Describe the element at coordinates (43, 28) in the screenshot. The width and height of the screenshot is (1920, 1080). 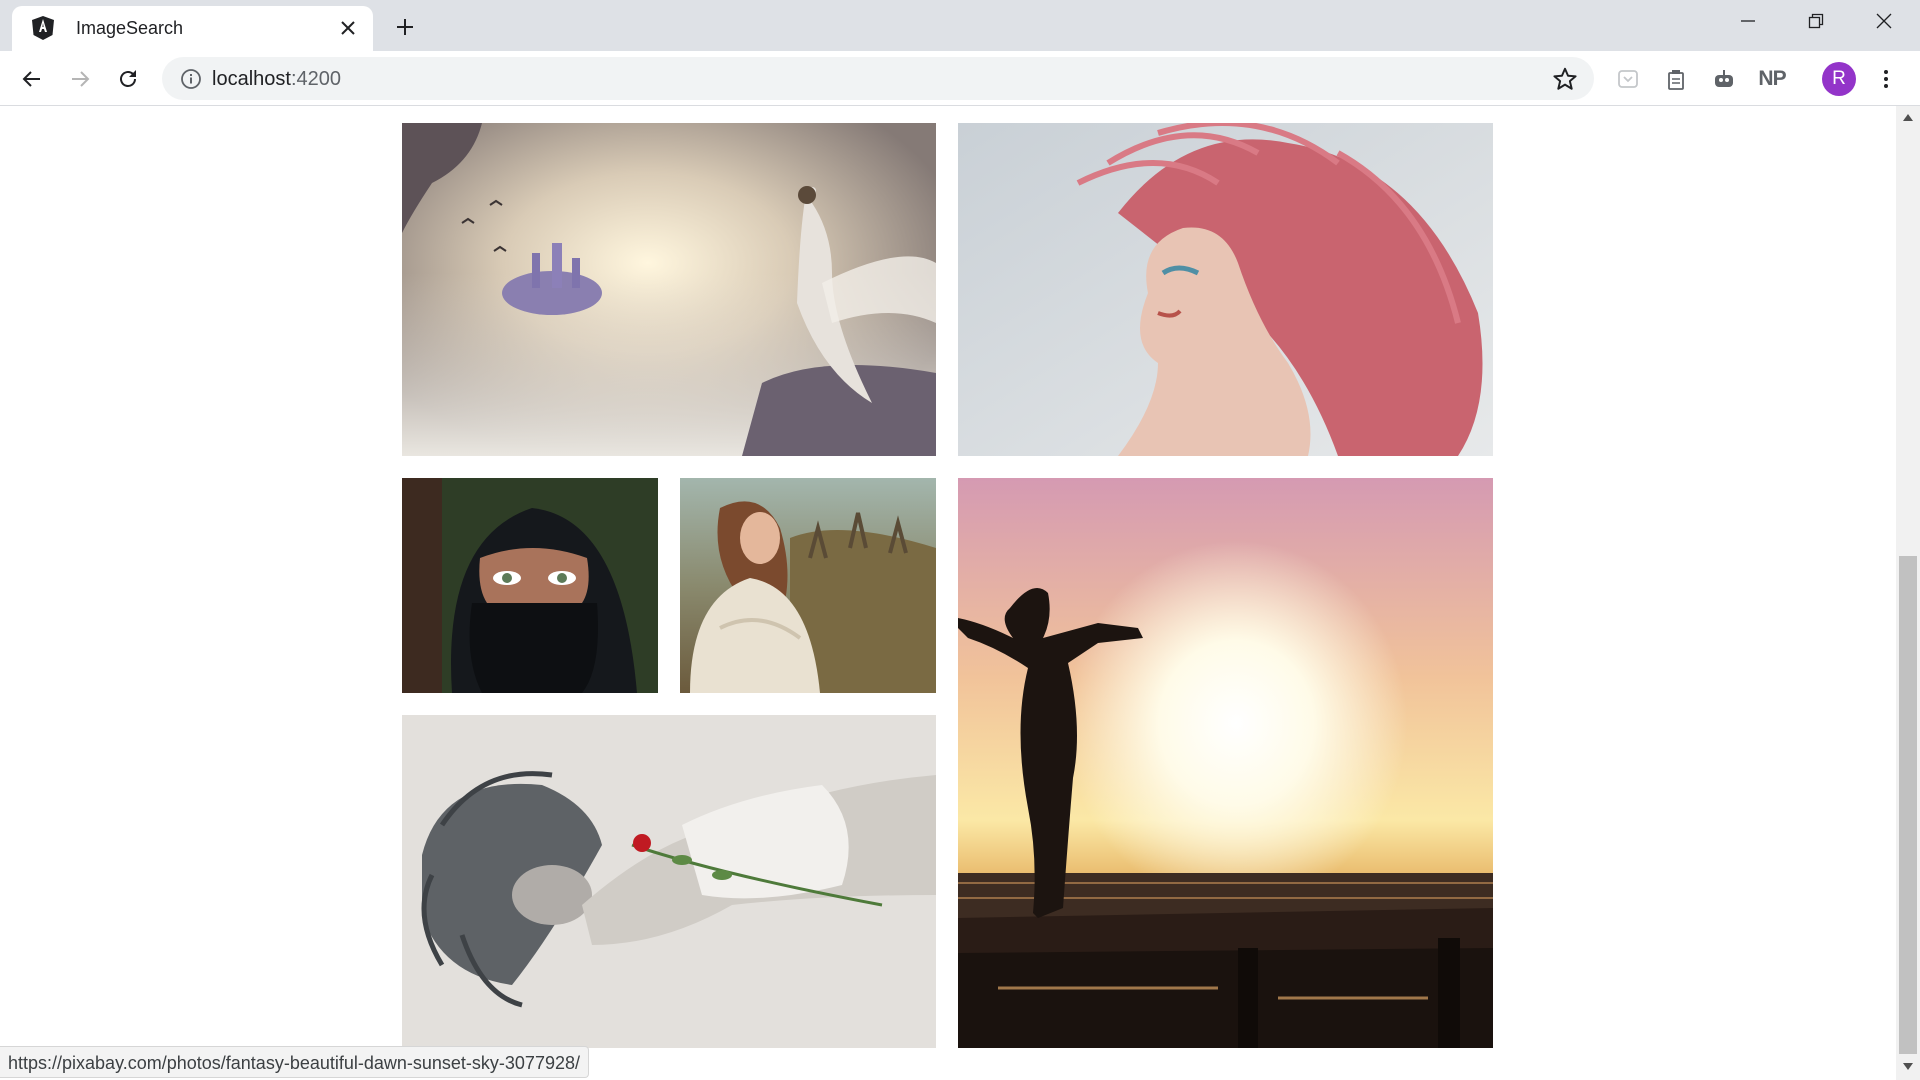
I see `angular-icon` at that location.